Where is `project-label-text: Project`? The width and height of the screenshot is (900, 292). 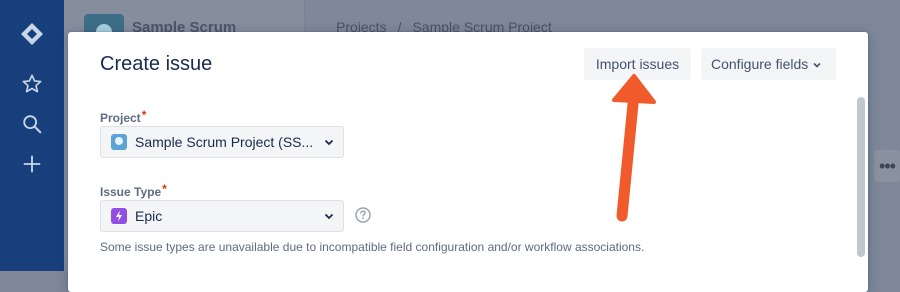
project-label-text: Project is located at coordinates (120, 118).